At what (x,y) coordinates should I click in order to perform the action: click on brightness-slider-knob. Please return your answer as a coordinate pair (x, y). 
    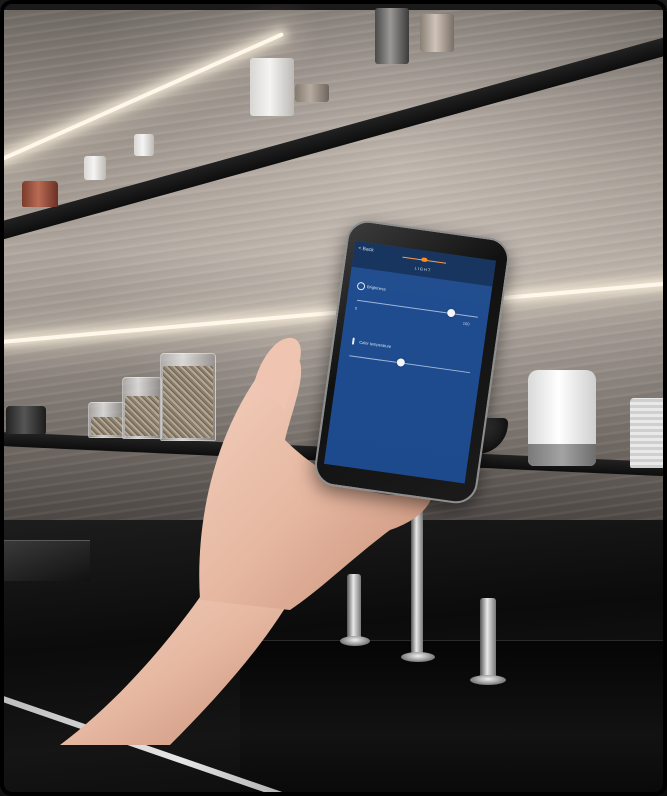
    Looking at the image, I should click on (451, 313).